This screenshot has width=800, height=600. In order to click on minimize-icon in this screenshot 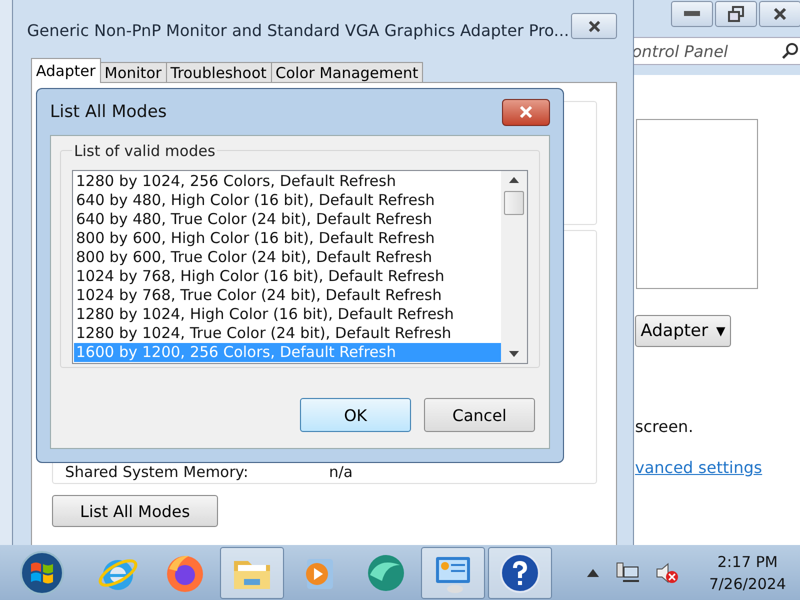, I will do `click(692, 14)`.